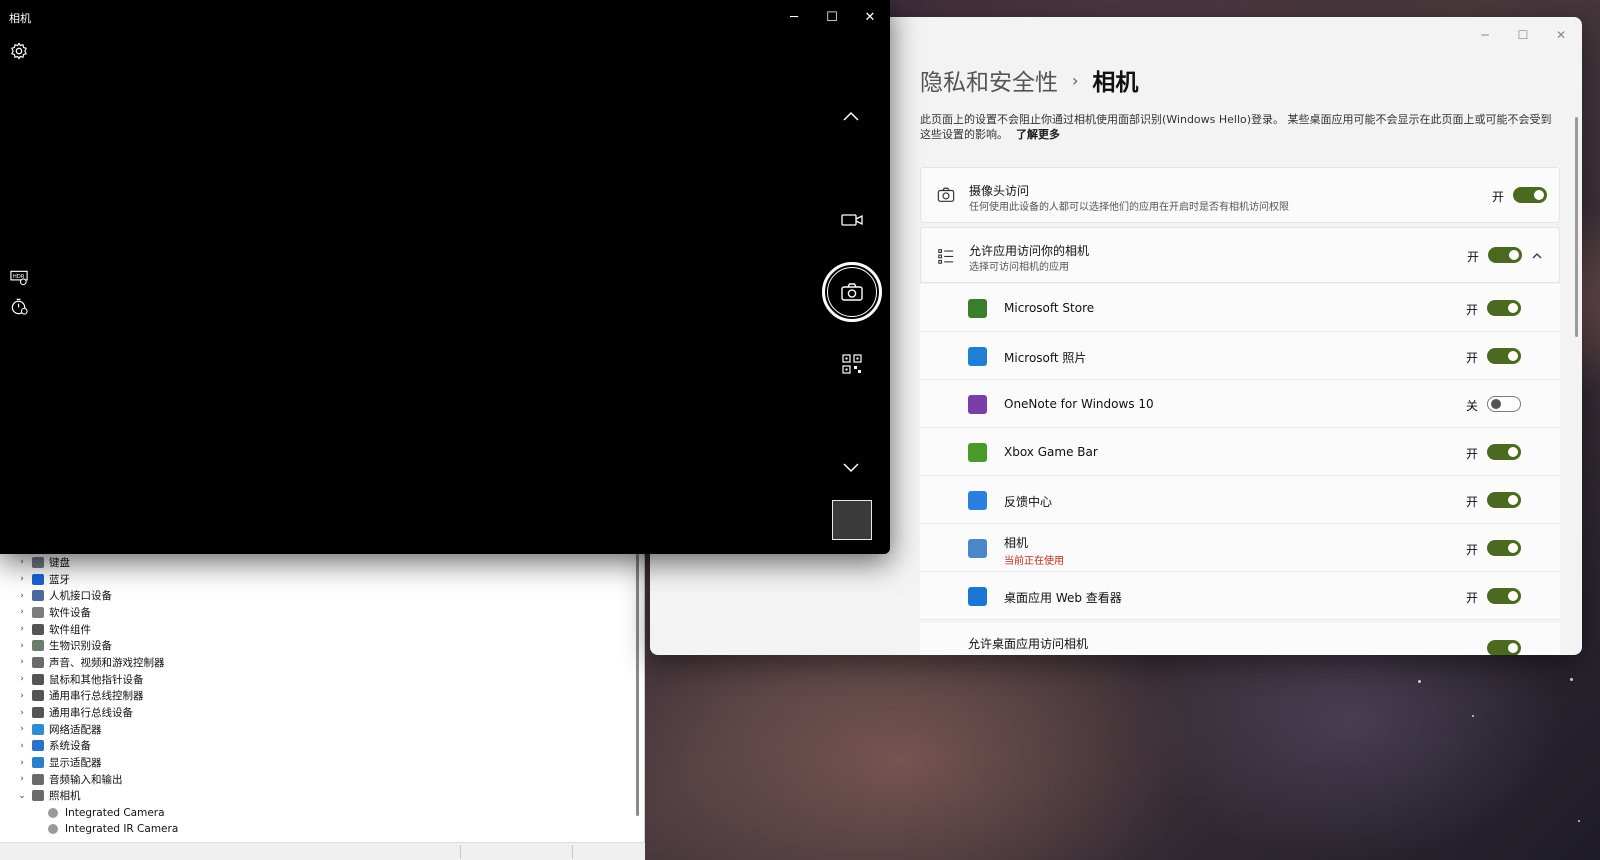  I want to click on device-category-label: 系统设备, so click(70, 746).